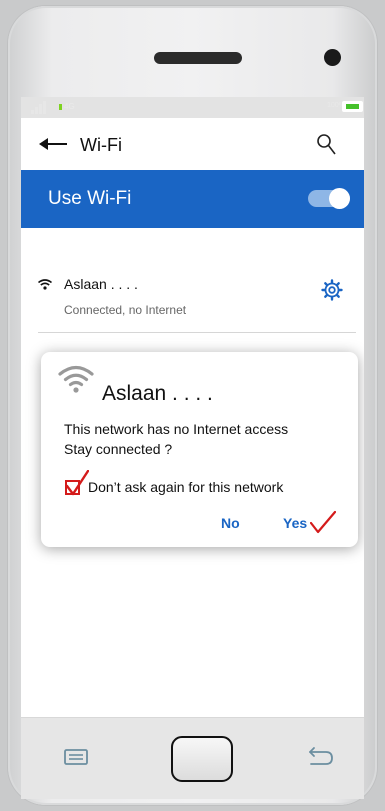 This screenshot has width=385, height=811. I want to click on signal-strength-icon, so click(39, 107).